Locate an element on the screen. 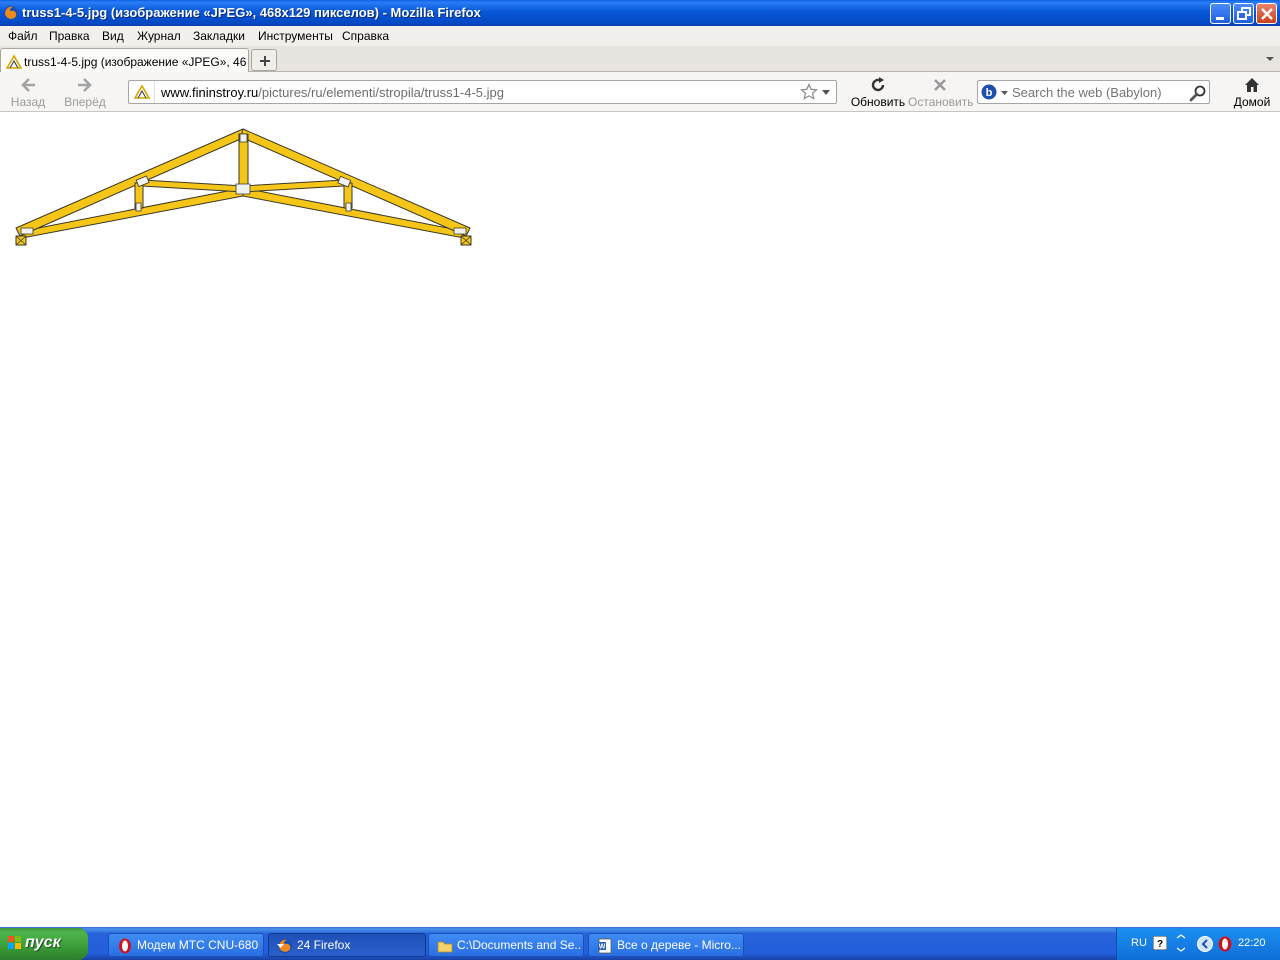 This screenshot has height=960, width=1280. help-icon: ? is located at coordinates (1160, 943).